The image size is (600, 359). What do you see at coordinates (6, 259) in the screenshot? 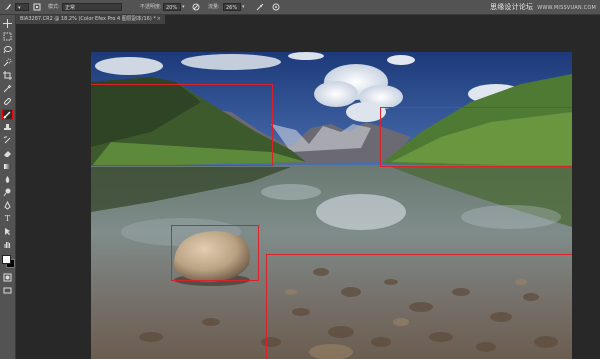
I see `foreground-color-swatch` at bounding box center [6, 259].